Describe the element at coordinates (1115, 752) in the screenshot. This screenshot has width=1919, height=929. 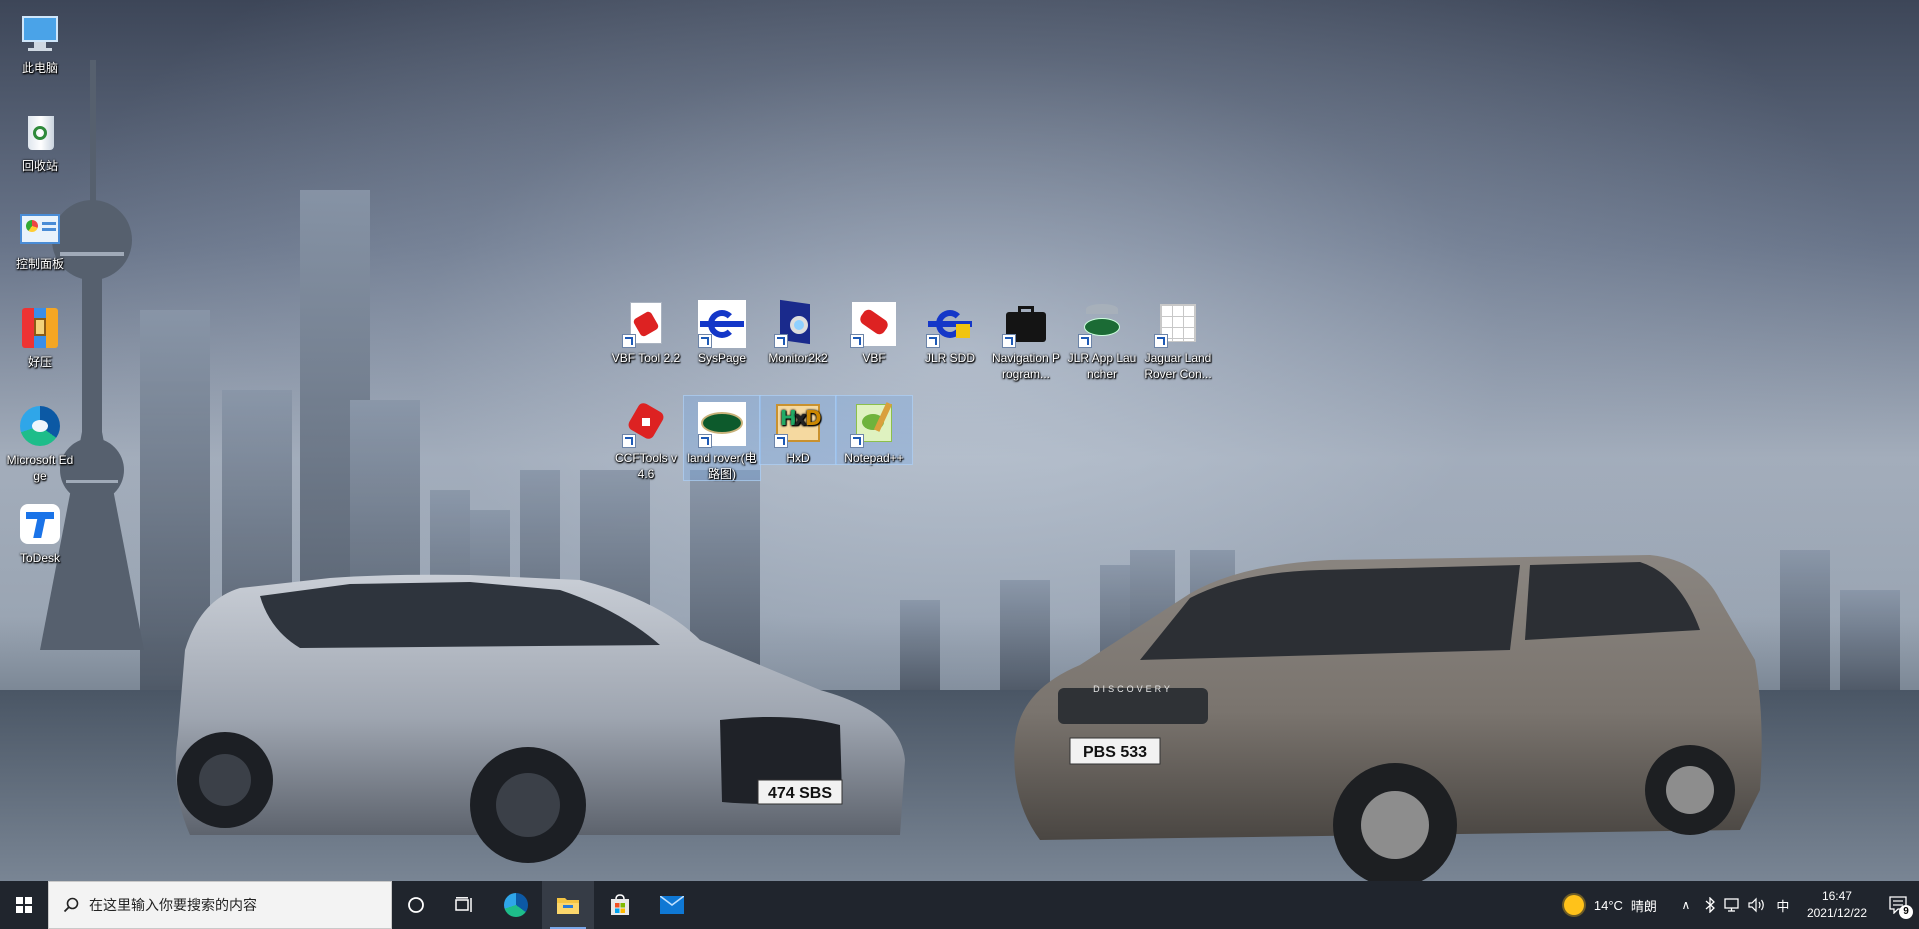
I see `discovery-plate-text: PBS 533` at that location.